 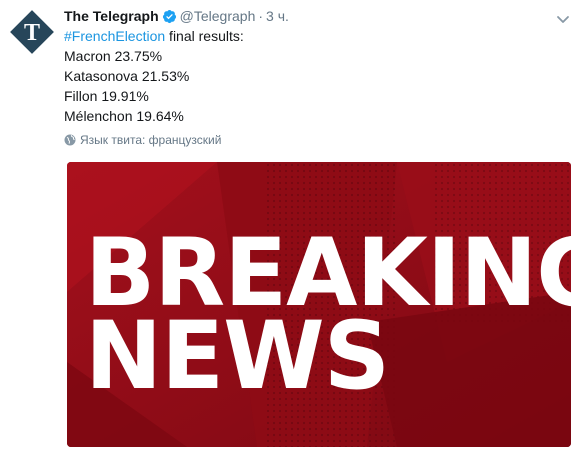 What do you see at coordinates (70, 141) in the screenshot?
I see `globe-icon` at bounding box center [70, 141].